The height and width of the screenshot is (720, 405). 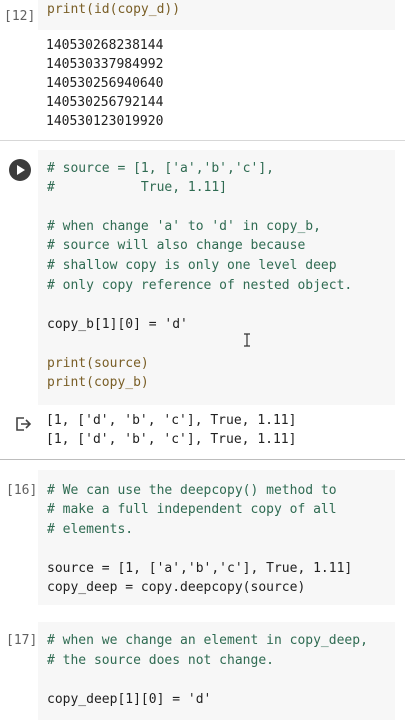 I want to click on code-line: # when change 'a' to 'd' in copy_b,, so click(x=184, y=226).